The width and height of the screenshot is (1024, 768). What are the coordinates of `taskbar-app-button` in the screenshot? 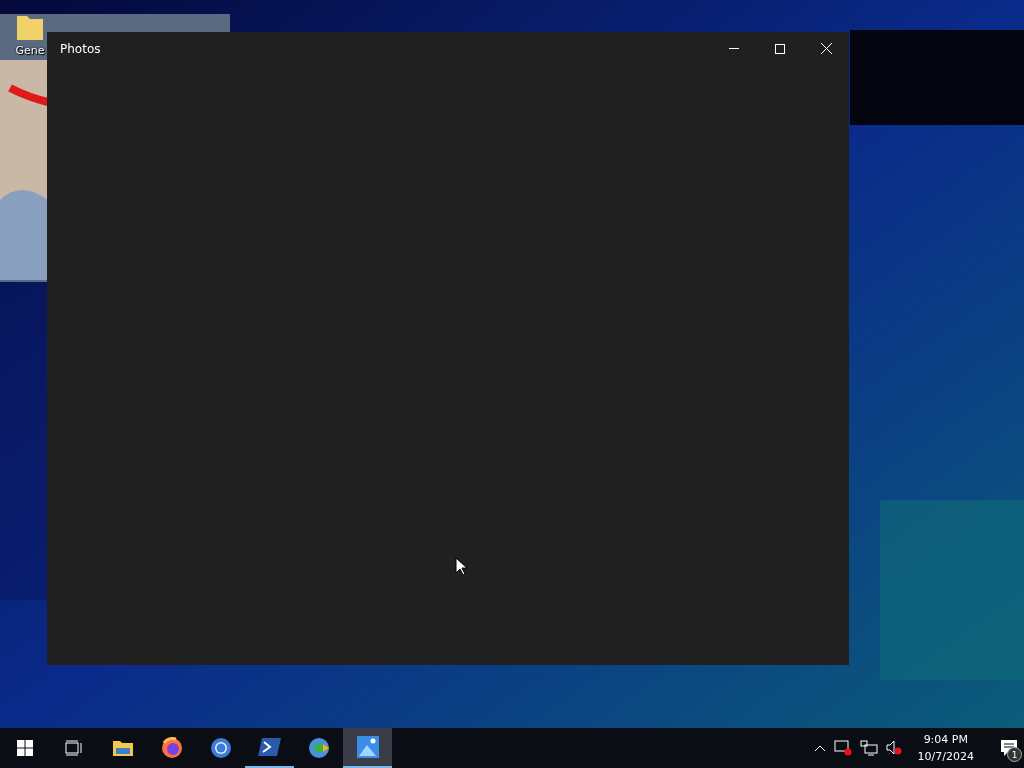 It's located at (367, 748).